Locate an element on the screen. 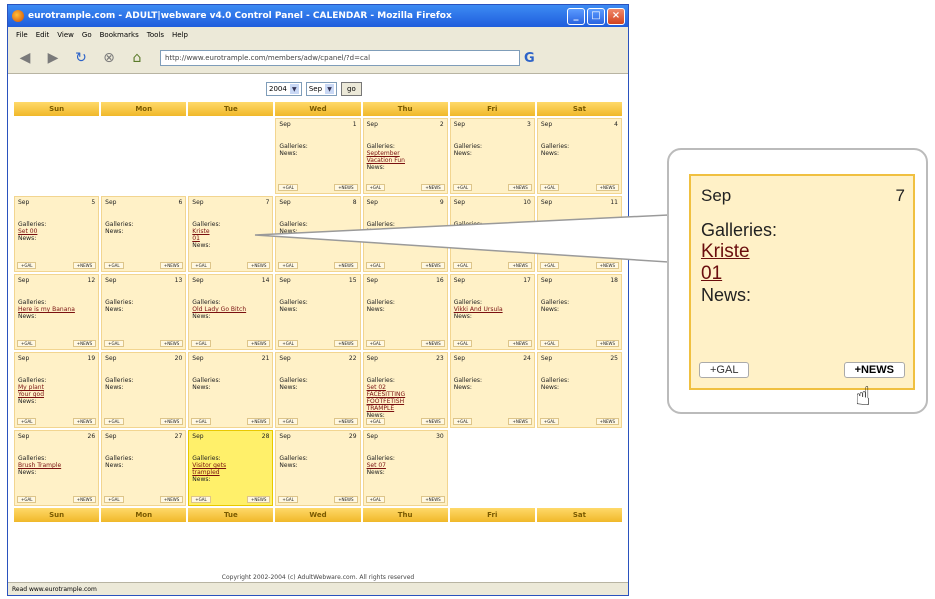  menu-bookmarks: Bookmarks is located at coordinates (119, 35).